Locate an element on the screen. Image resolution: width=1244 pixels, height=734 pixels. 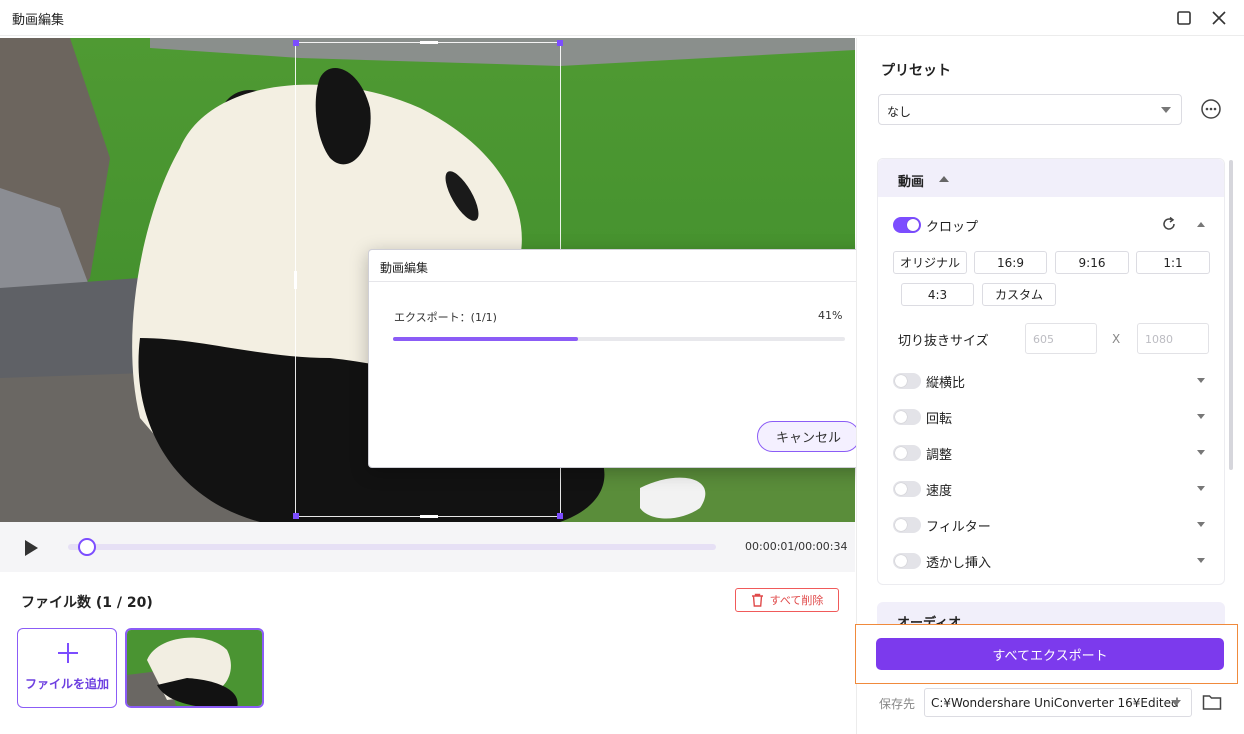
ratio-label: 1:1 is located at coordinates (1173, 262).